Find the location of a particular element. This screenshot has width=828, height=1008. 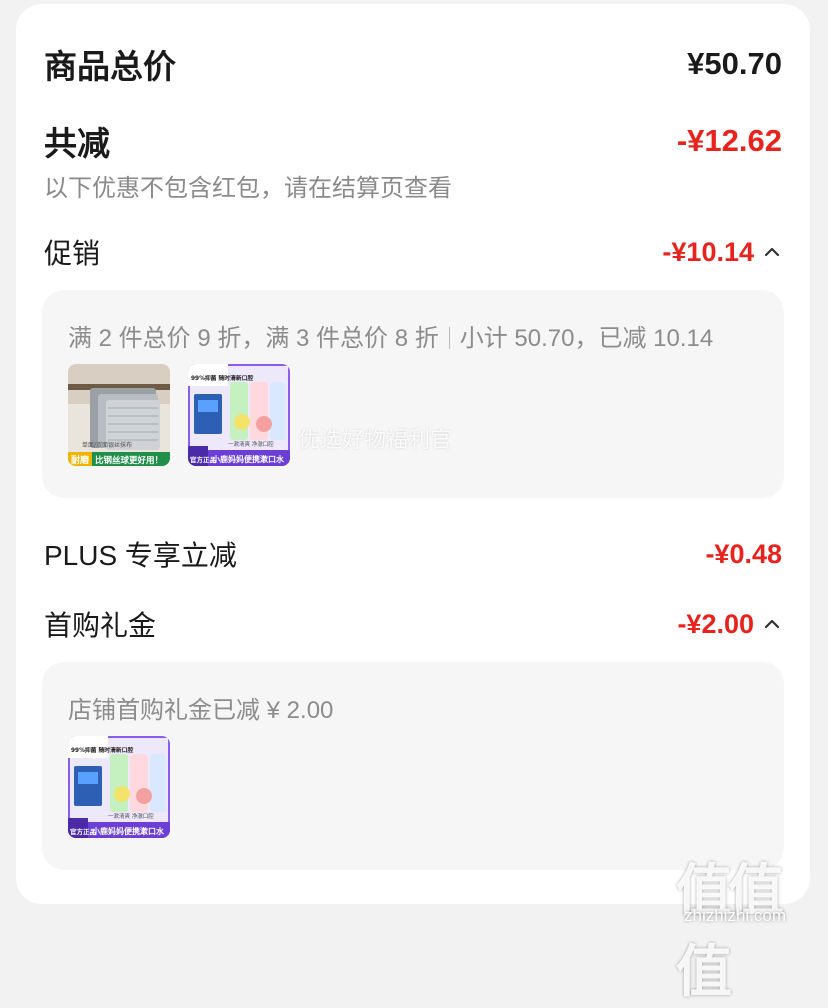

product-image: 单面/双面银丝抹布 耐磨 比钢丝球更好用！ is located at coordinates (119, 415).